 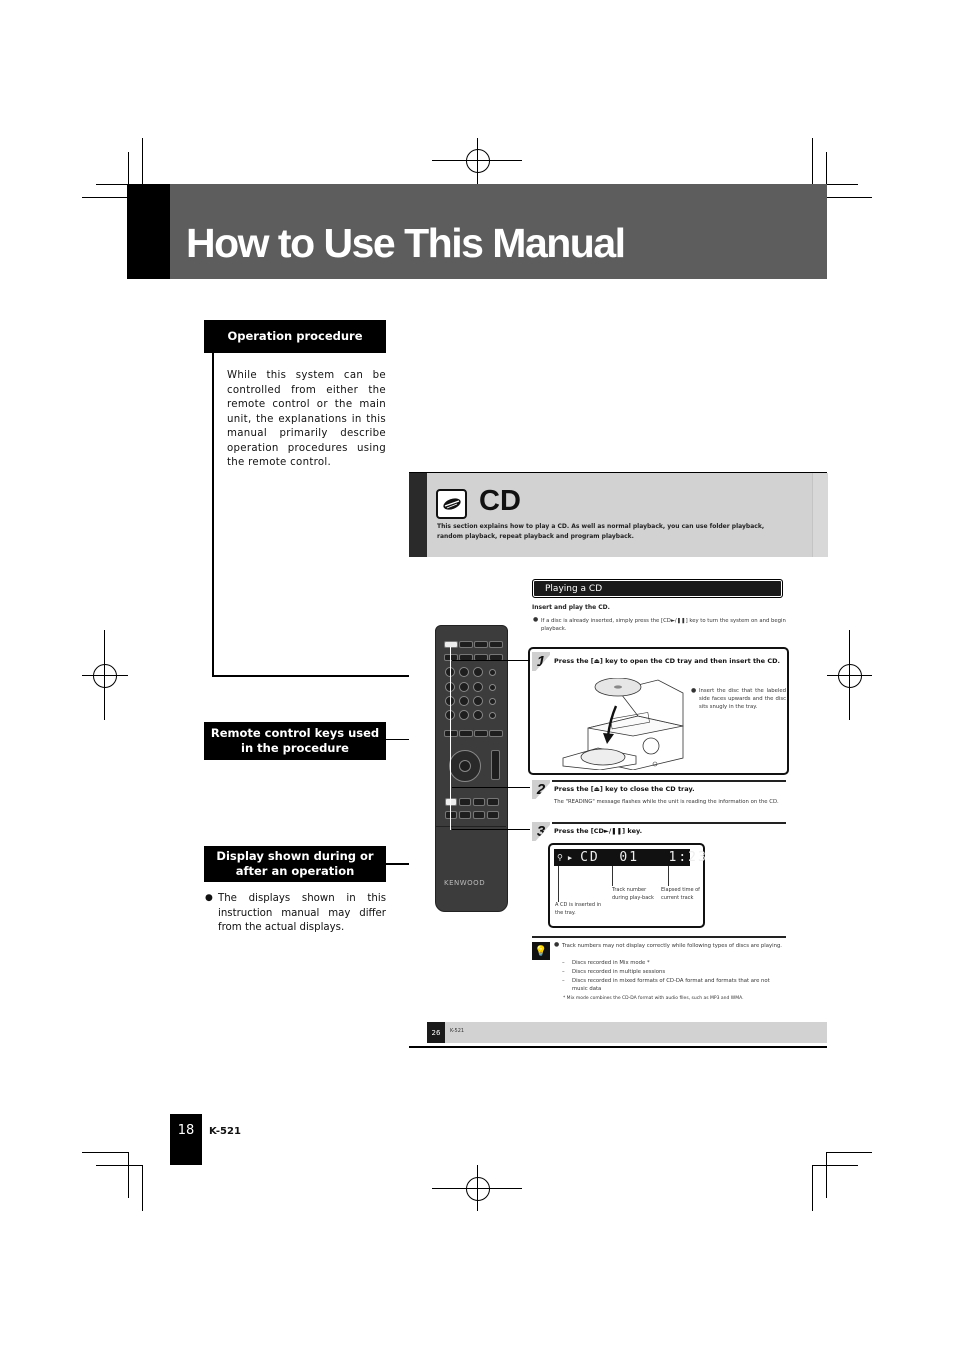 What do you see at coordinates (657, 588) in the screenshot?
I see `subsection-title: Playing a CD` at bounding box center [657, 588].